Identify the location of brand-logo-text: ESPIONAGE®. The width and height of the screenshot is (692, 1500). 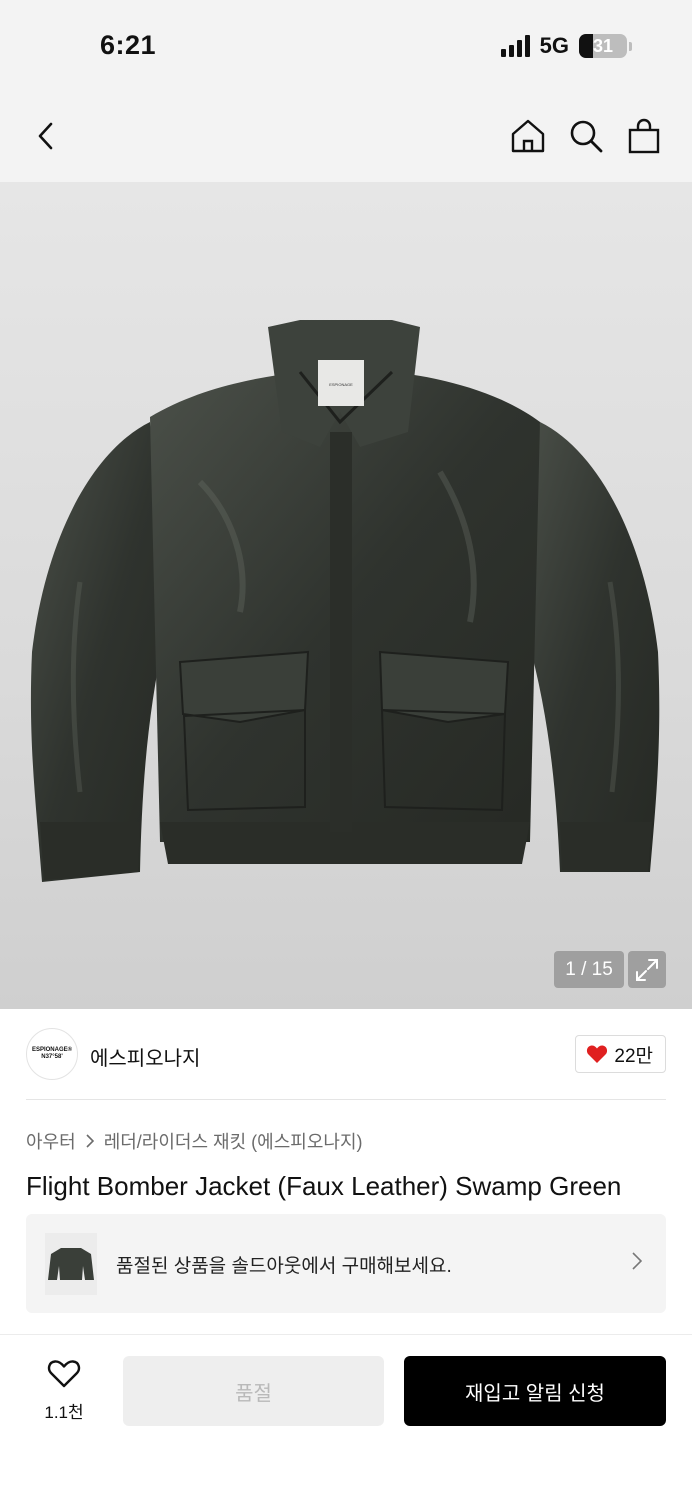
(52, 1050).